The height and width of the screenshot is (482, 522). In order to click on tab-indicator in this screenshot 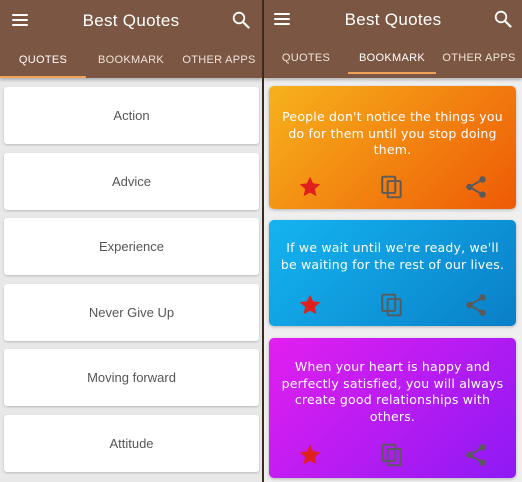, I will do `click(392, 73)`.